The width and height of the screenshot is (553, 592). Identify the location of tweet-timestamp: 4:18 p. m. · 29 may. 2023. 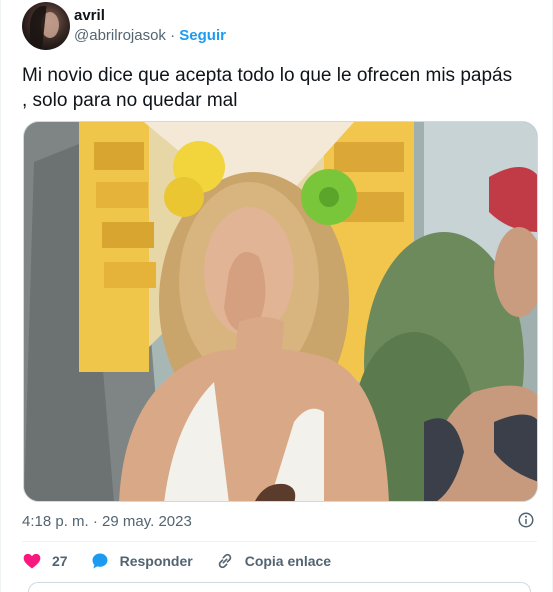
(107, 521).